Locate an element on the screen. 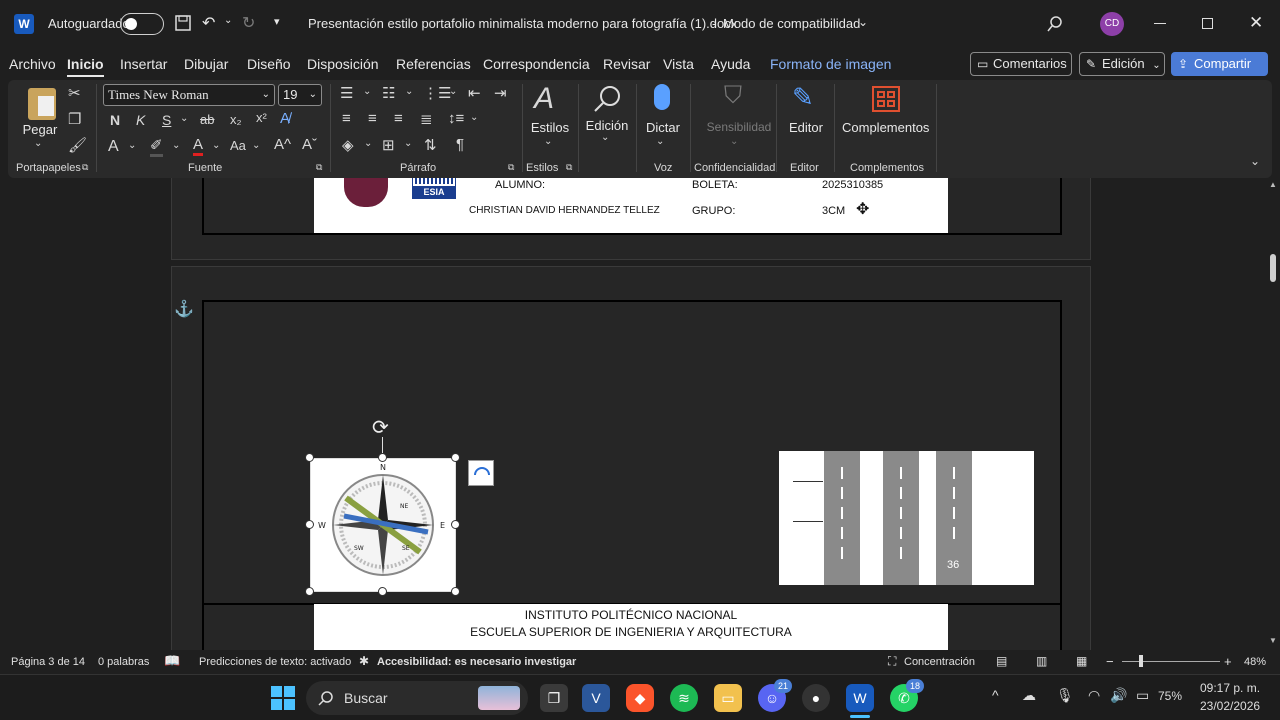  superscript-icon: x² is located at coordinates (261, 117).